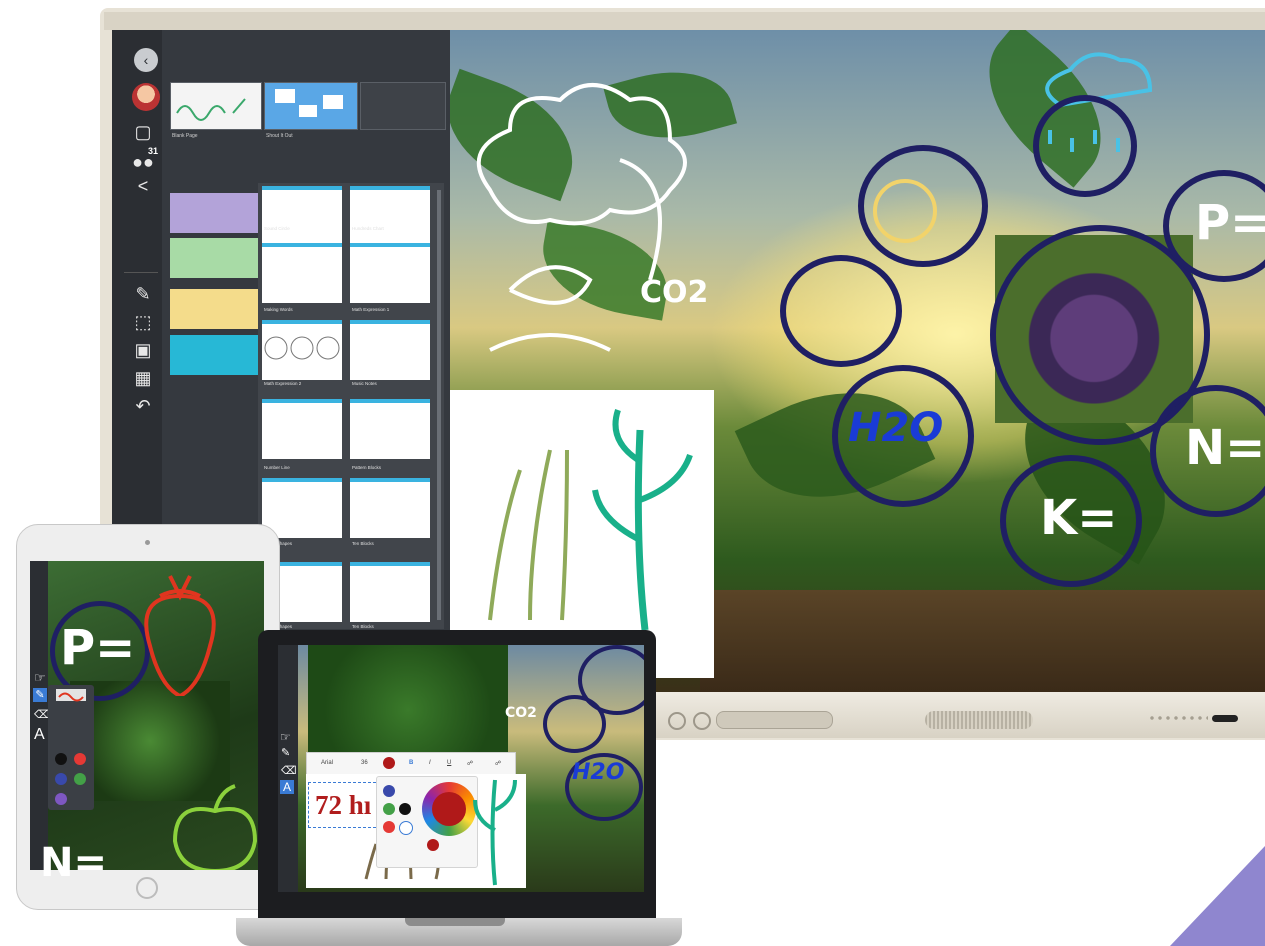  What do you see at coordinates (1079, 518) in the screenshot?
I see `annotation-text-k: K=` at bounding box center [1079, 518].